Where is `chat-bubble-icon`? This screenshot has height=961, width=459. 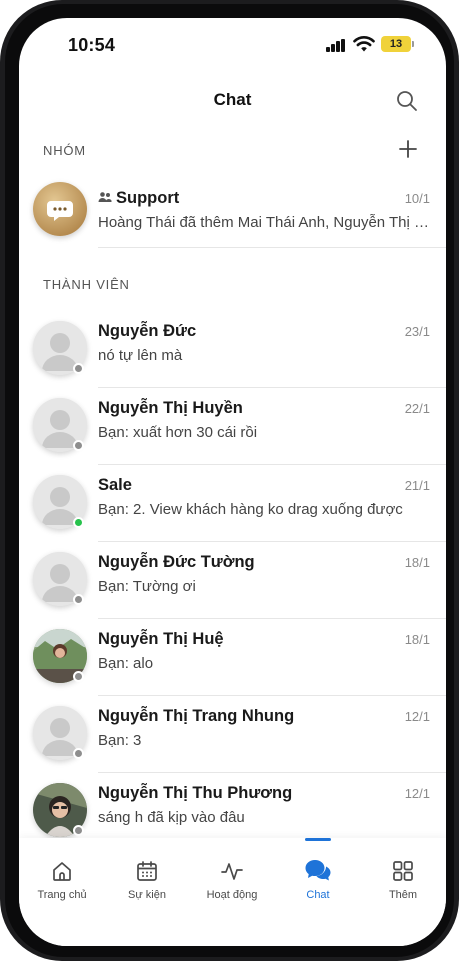 chat-bubble-icon is located at coordinates (318, 870).